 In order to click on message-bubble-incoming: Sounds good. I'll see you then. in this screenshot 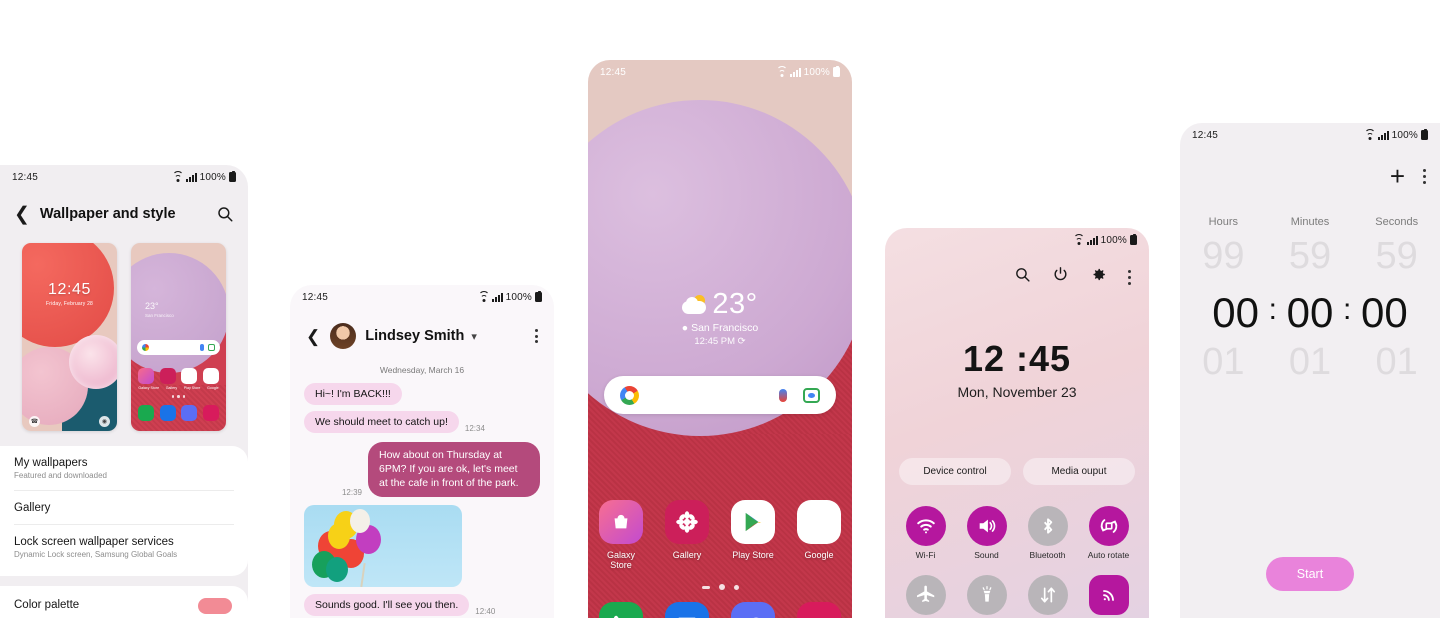, I will do `click(387, 604)`.